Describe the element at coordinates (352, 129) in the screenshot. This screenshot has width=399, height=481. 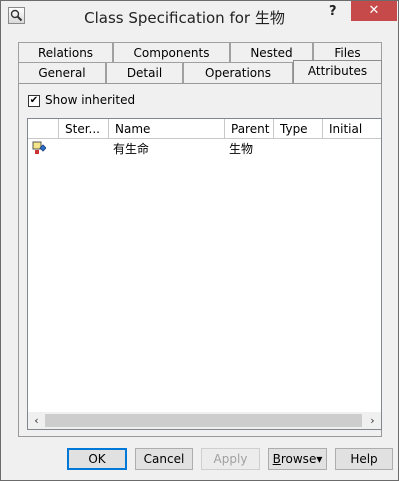
I see `column-header-initial: Initial` at that location.